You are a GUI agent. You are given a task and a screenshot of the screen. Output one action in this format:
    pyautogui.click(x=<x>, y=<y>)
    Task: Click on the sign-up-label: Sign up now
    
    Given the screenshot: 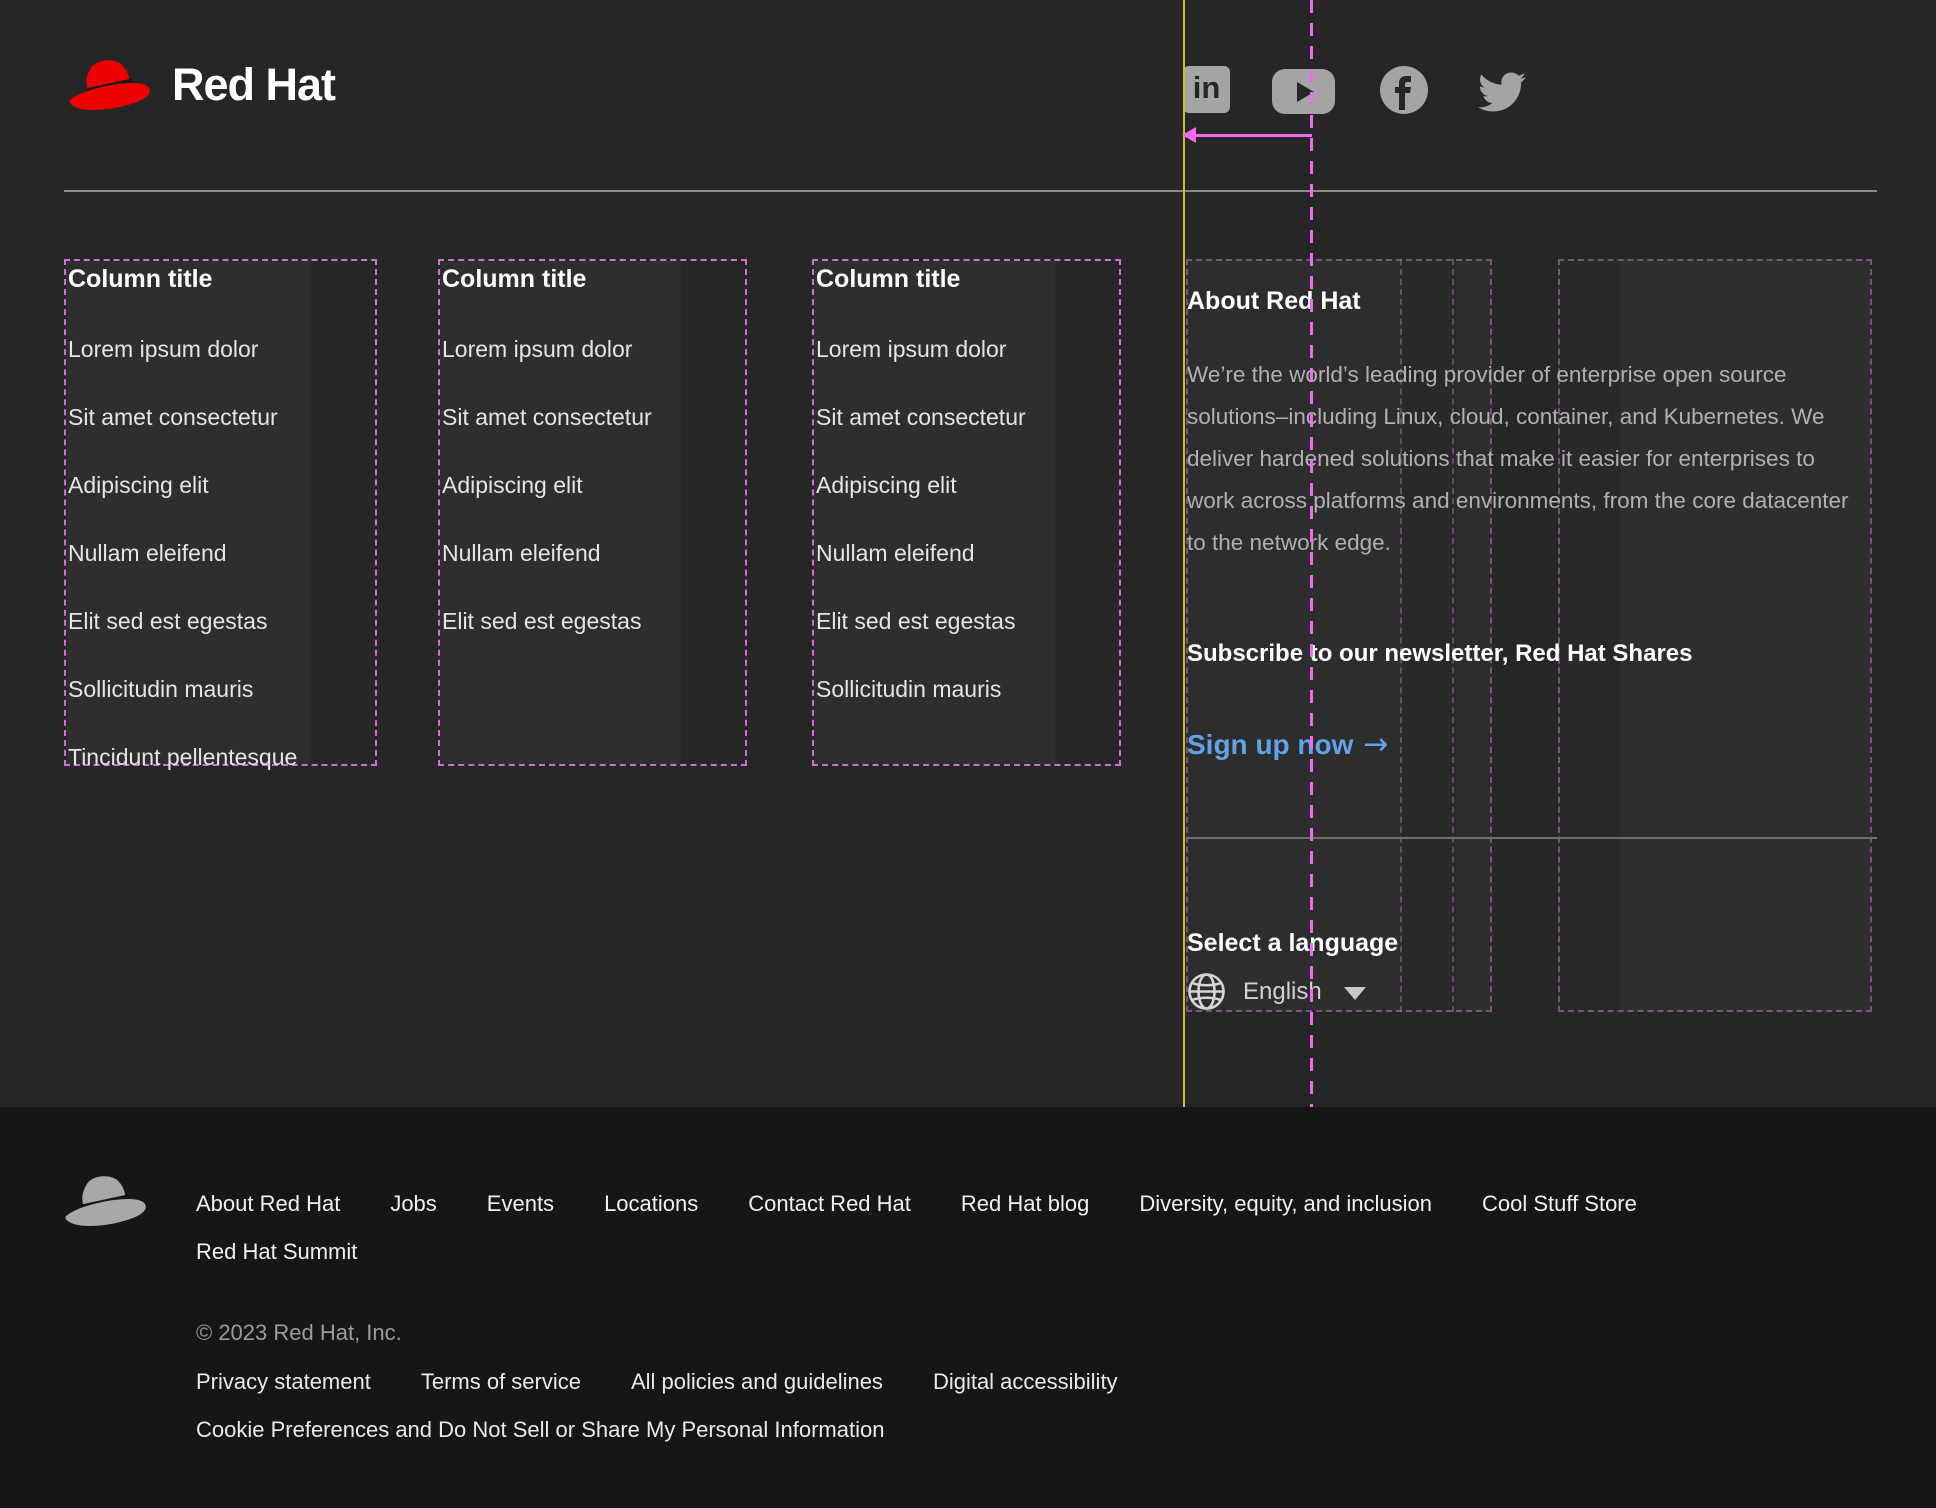 What is the action you would take?
    pyautogui.click(x=1270, y=744)
    